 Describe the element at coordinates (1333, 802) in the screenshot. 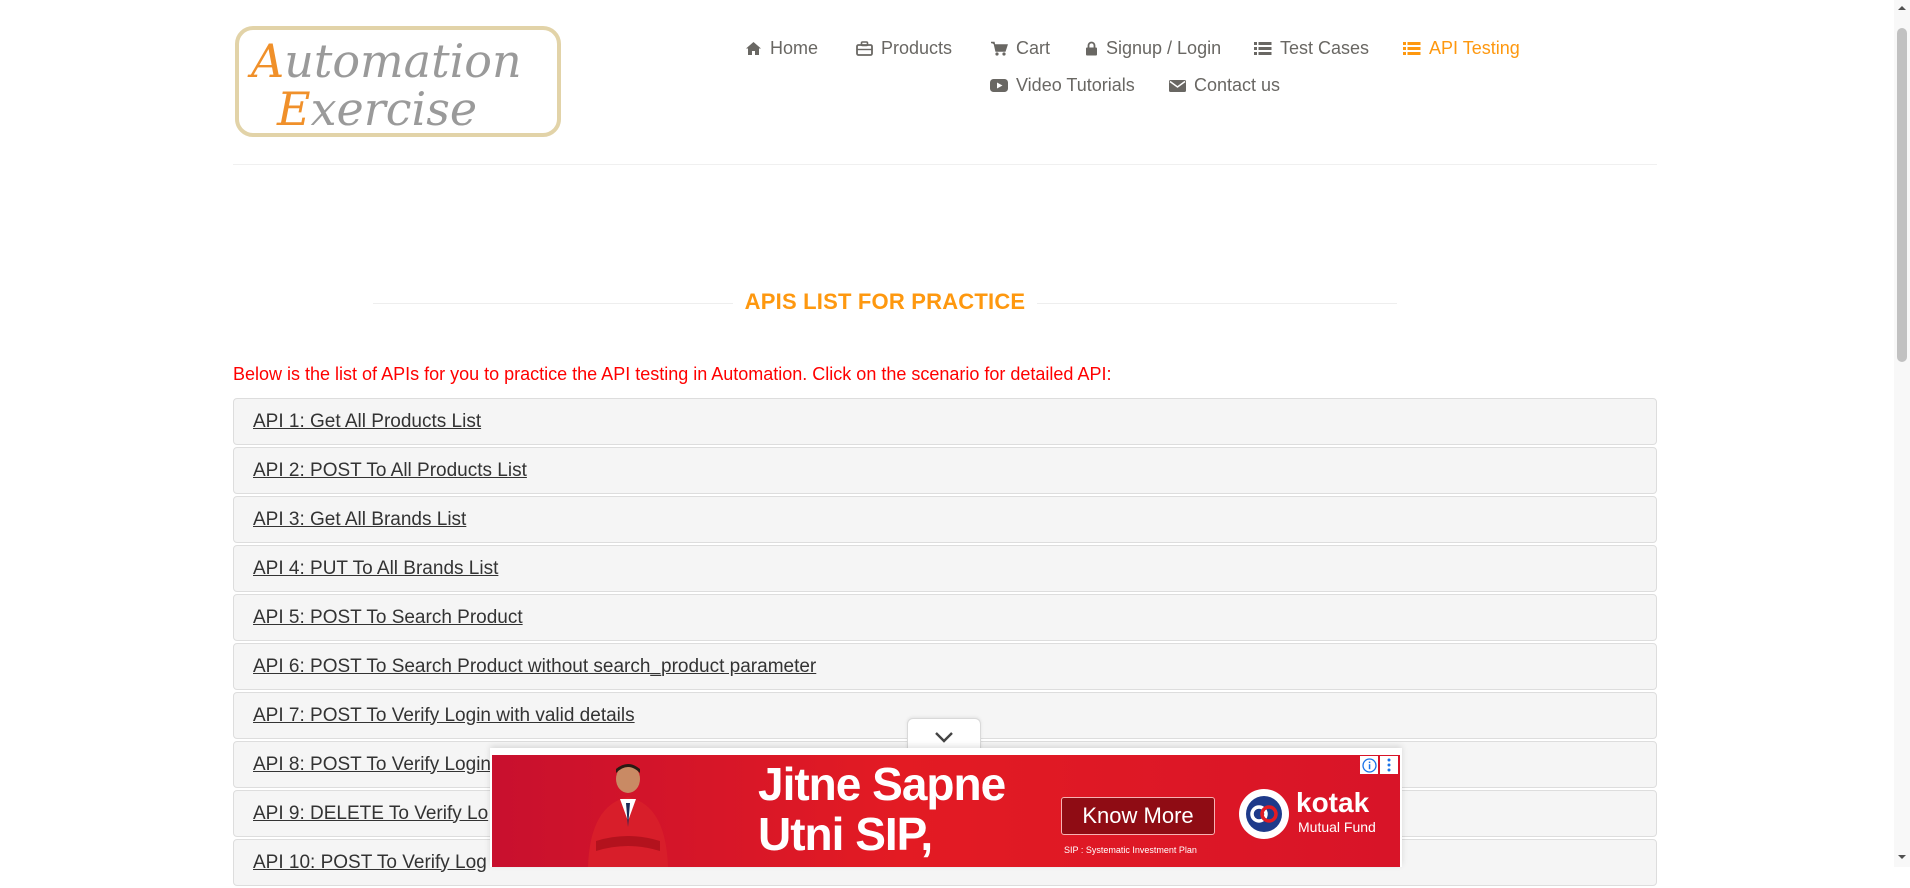

I see `ad-brand-name: kotak` at that location.